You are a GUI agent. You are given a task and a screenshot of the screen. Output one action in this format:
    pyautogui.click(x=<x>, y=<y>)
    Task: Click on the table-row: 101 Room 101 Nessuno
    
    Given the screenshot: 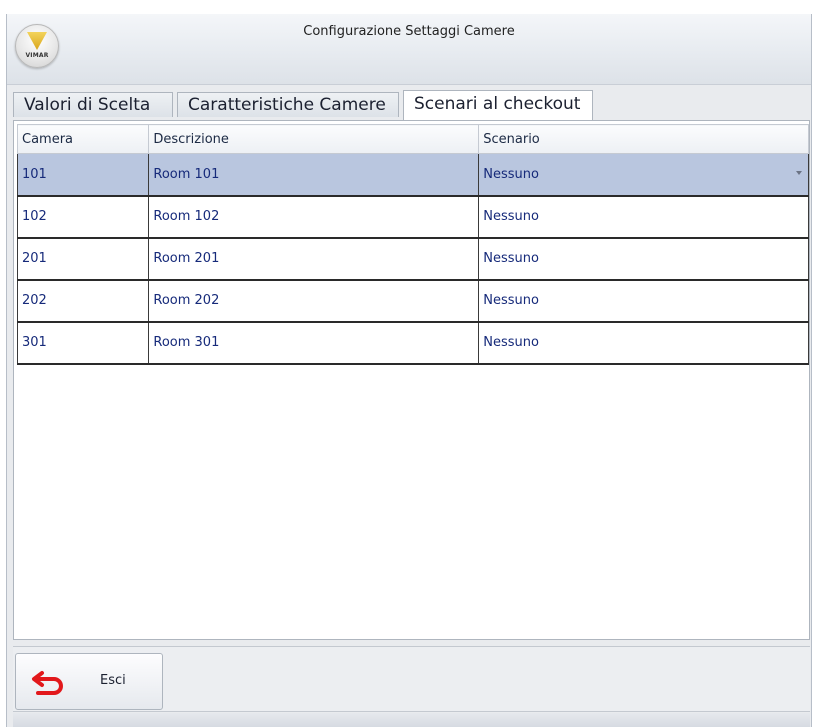 What is the action you would take?
    pyautogui.click(x=412, y=175)
    